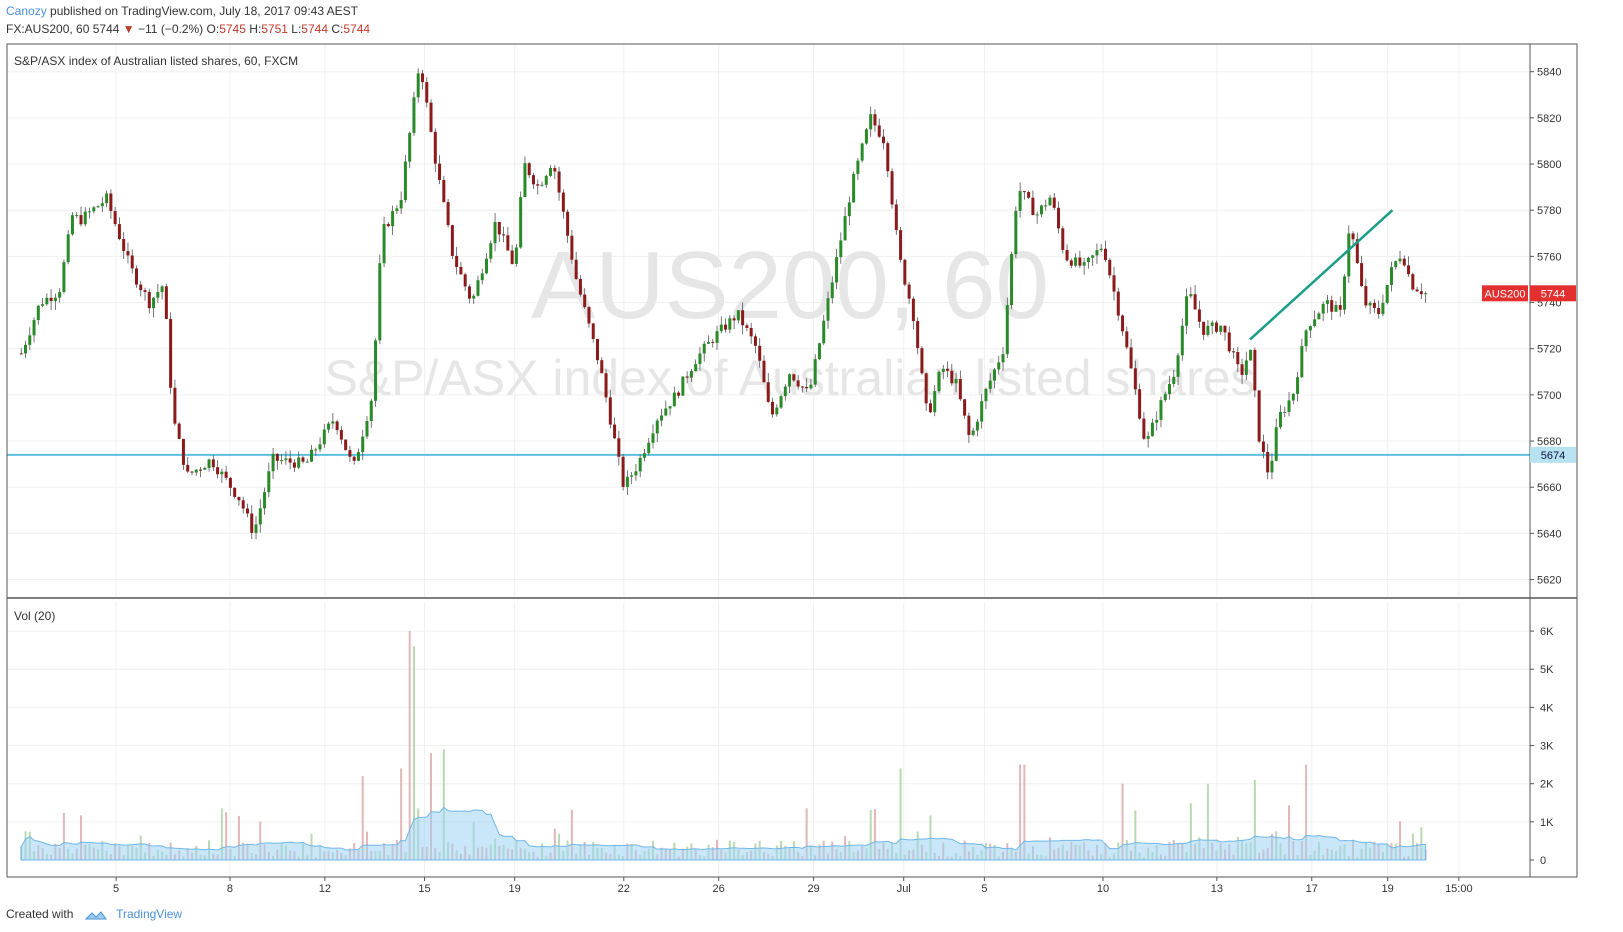 This screenshot has width=1623, height=932. What do you see at coordinates (793, 886) in the screenshot?
I see `time-axis: 5 8 12 15 19 22 26 29 Jul 5 10 13 17 19 15:00` at bounding box center [793, 886].